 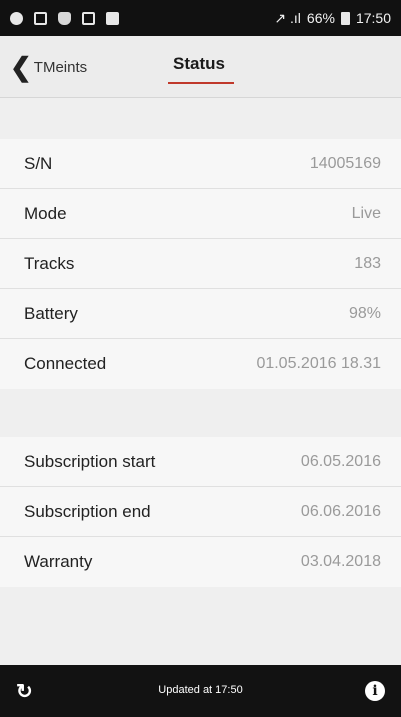 I want to click on list-item-connected: Connected 01.05.2016 18.31, so click(x=200, y=364).